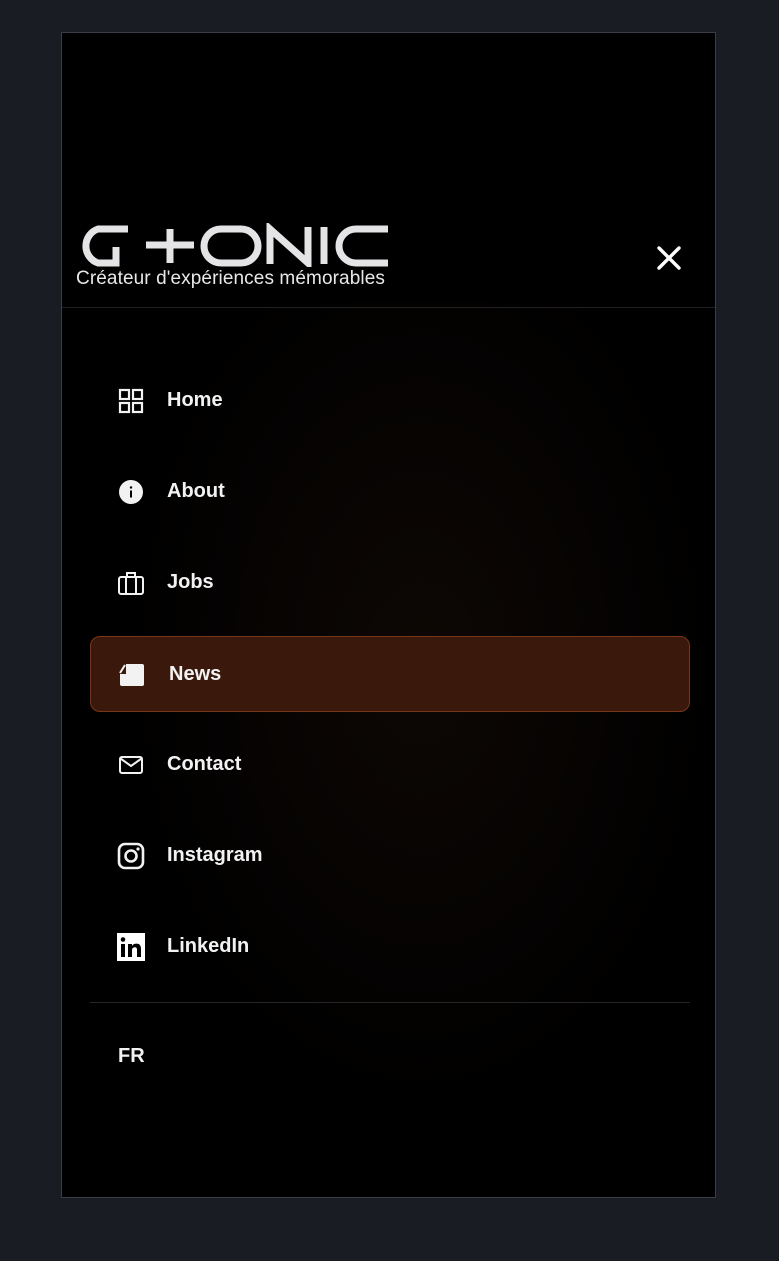  I want to click on tagline: Créateur d'expériences mémorables, so click(230, 278).